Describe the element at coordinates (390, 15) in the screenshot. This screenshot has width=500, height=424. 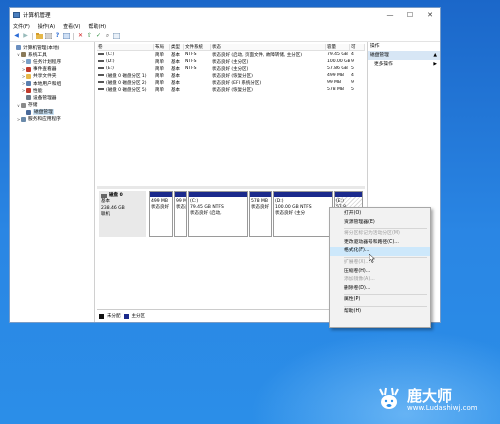
I see `minimize-button: —` at that location.